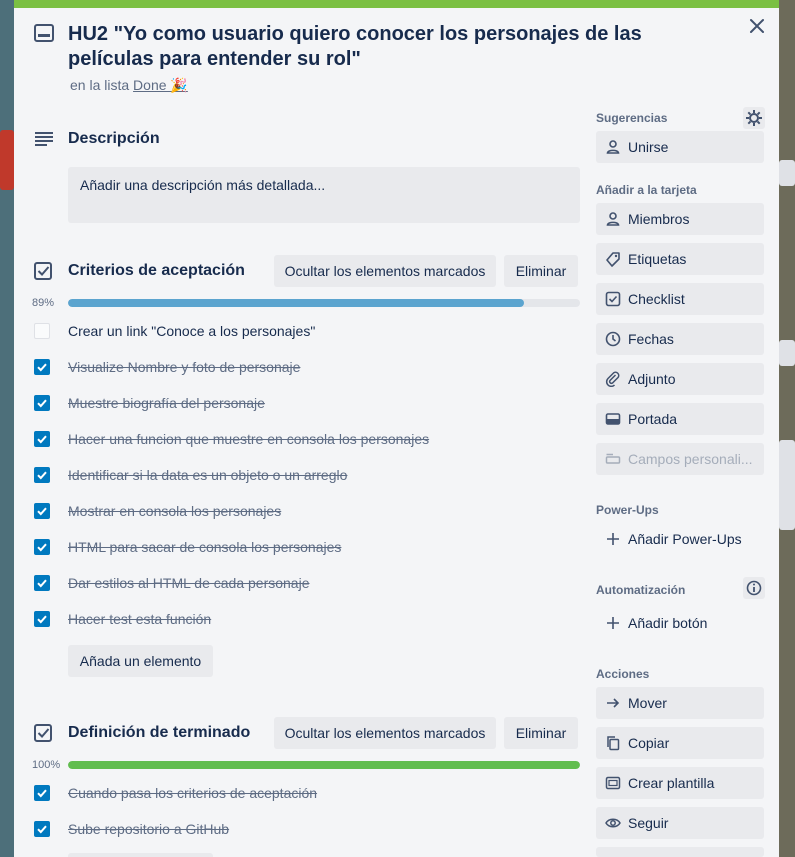  Describe the element at coordinates (613, 703) in the screenshot. I see `arrow-right-icon` at that location.